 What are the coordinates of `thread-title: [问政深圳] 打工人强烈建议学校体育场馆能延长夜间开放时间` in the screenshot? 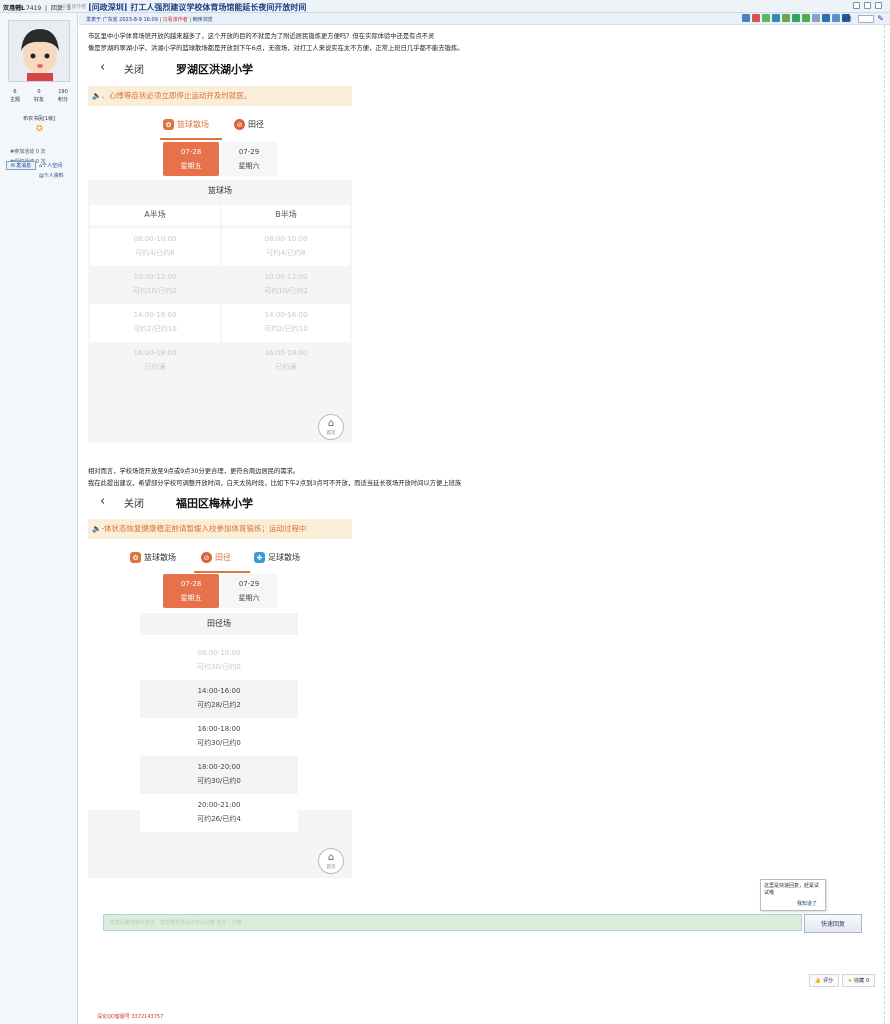 It's located at (197, 7).